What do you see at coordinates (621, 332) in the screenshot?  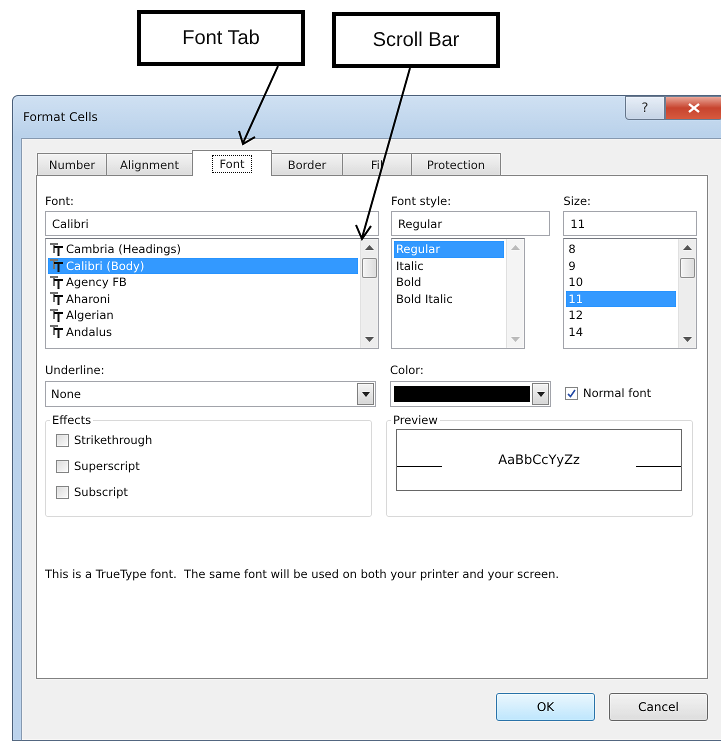 I see `size-list-item: 14` at bounding box center [621, 332].